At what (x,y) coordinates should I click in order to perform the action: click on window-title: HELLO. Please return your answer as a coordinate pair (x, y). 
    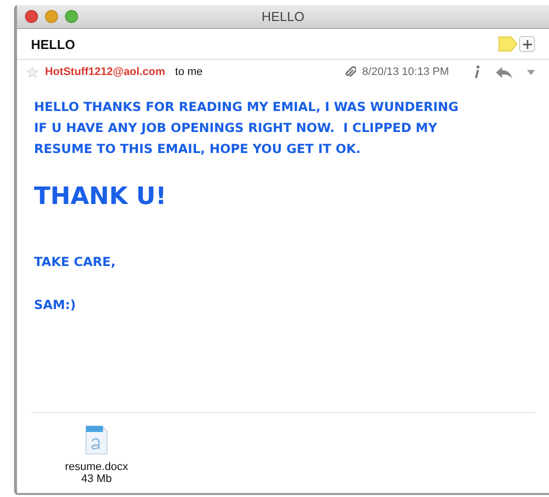
    Looking at the image, I should click on (283, 16).